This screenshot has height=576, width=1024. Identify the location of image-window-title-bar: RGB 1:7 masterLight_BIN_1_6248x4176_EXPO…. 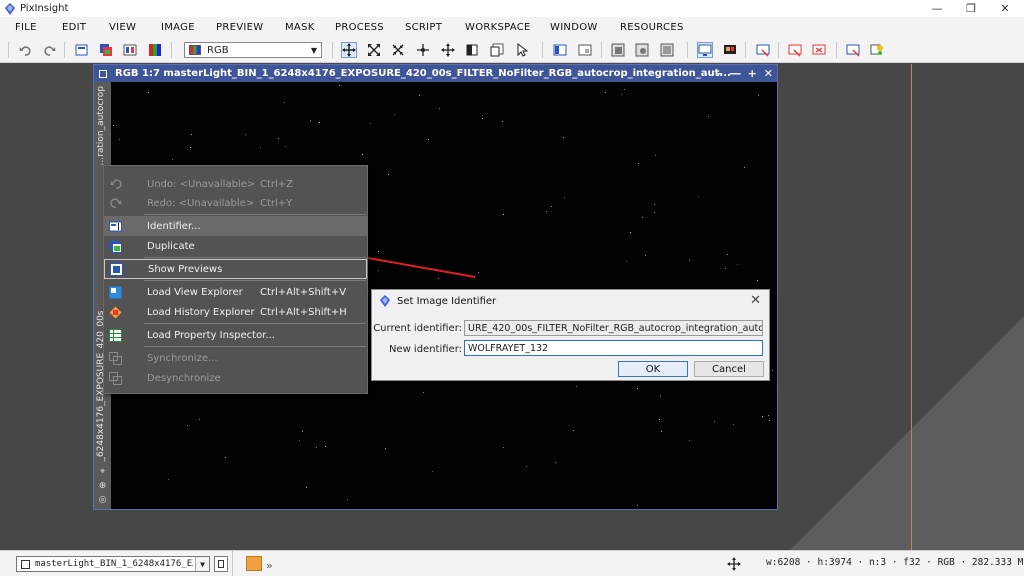
(435, 73).